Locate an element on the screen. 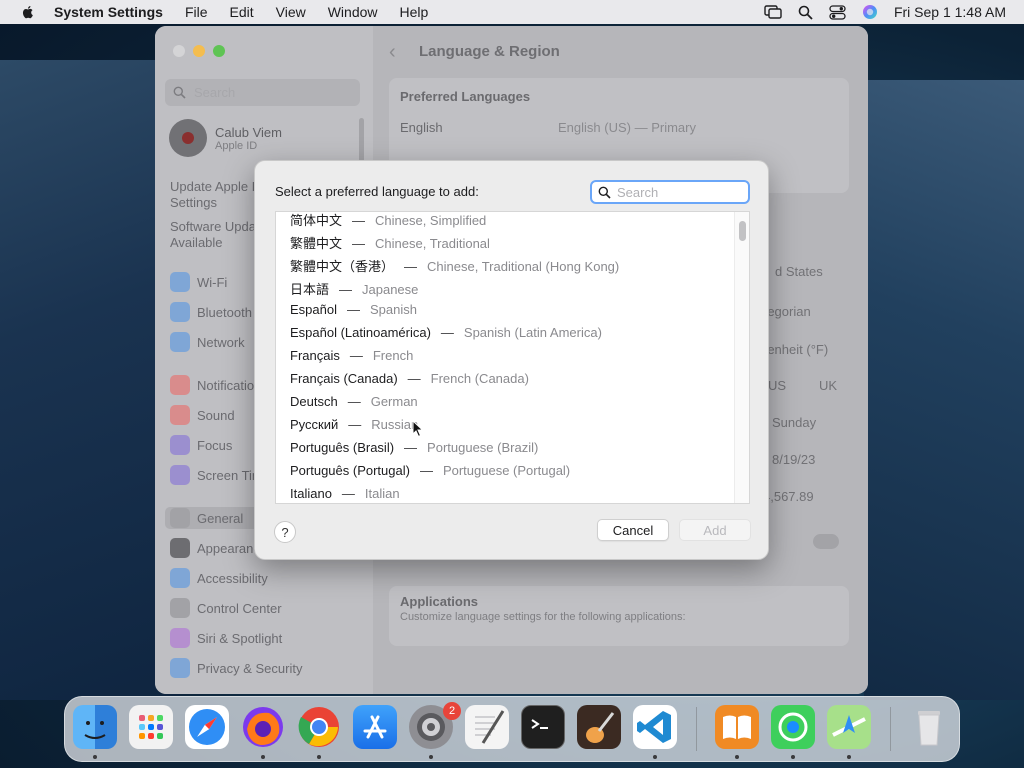 The width and height of the screenshot is (1024, 768). language-english: Spanish is located at coordinates (393, 309).